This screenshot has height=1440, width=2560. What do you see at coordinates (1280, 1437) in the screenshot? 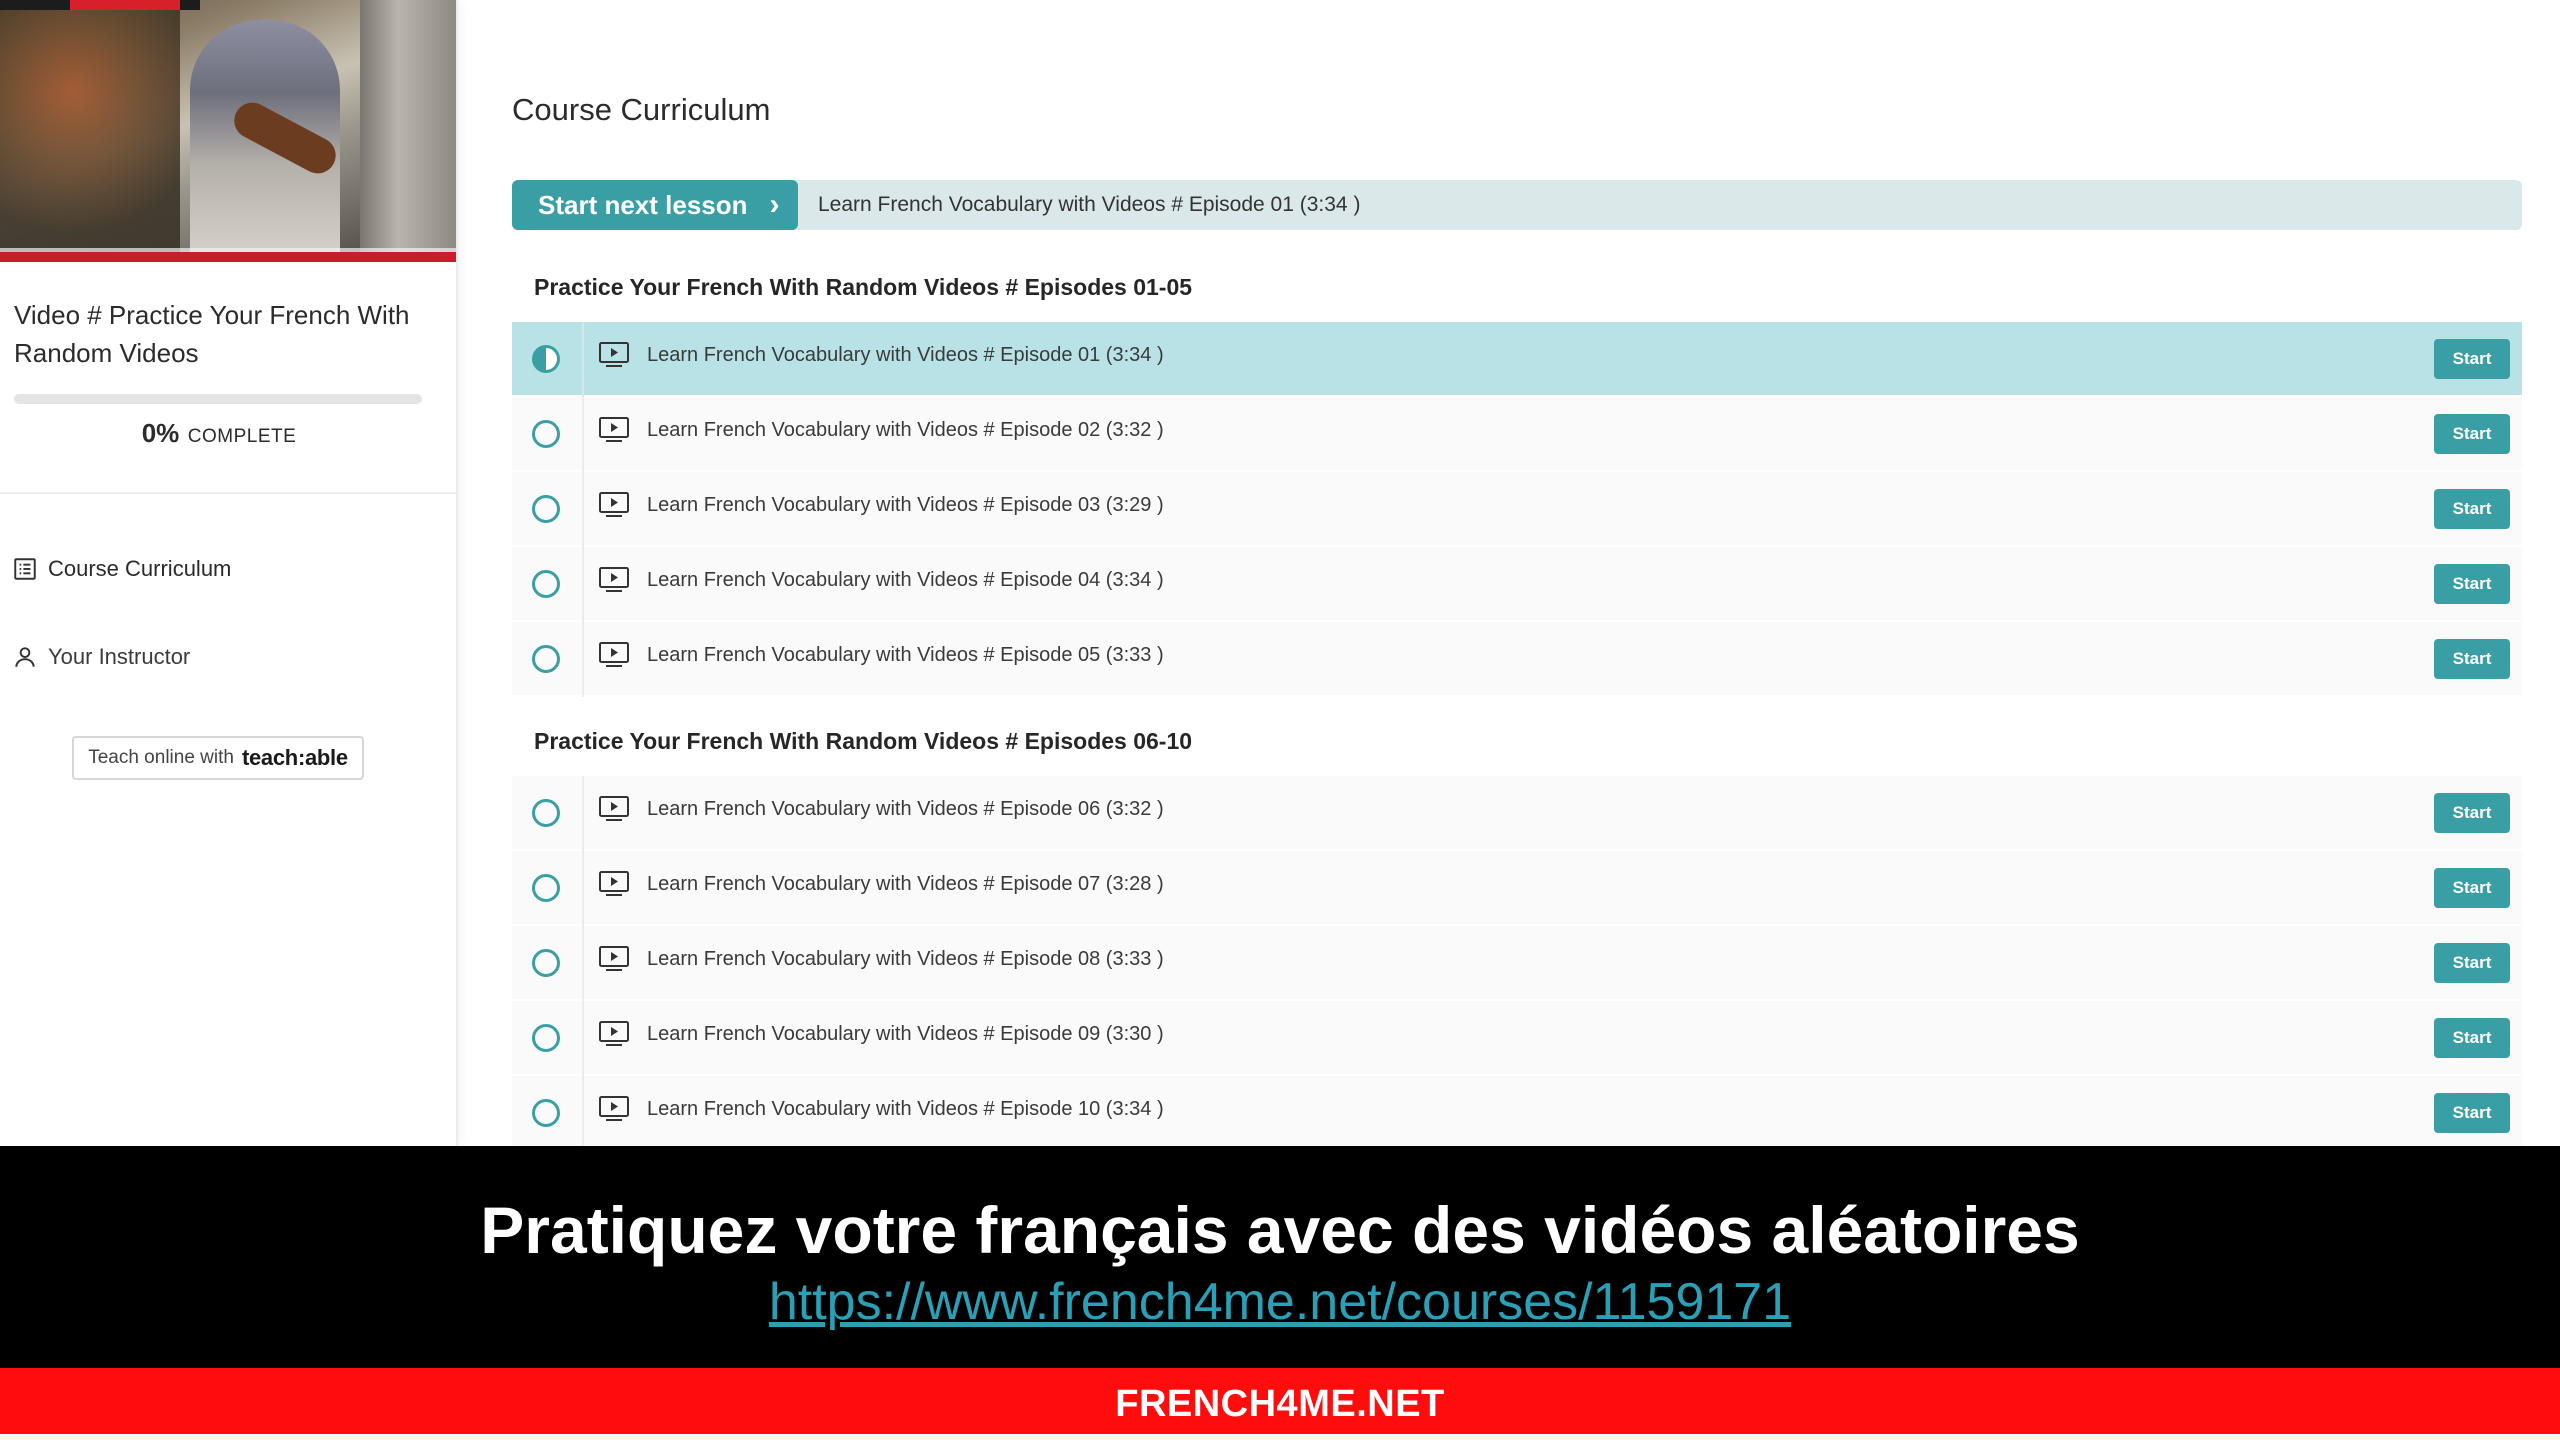
I see `footer-bottom-line` at bounding box center [1280, 1437].